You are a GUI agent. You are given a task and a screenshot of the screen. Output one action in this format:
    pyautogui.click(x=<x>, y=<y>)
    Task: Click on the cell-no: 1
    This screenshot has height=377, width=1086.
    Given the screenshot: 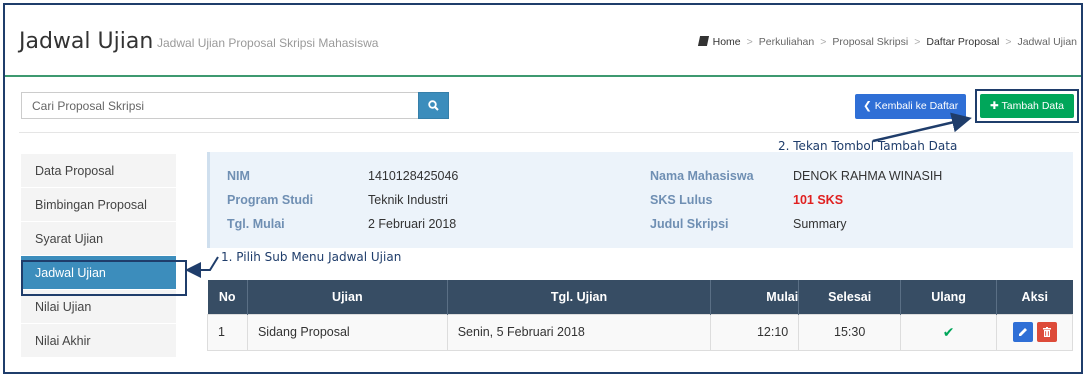 What is the action you would take?
    pyautogui.click(x=227, y=332)
    